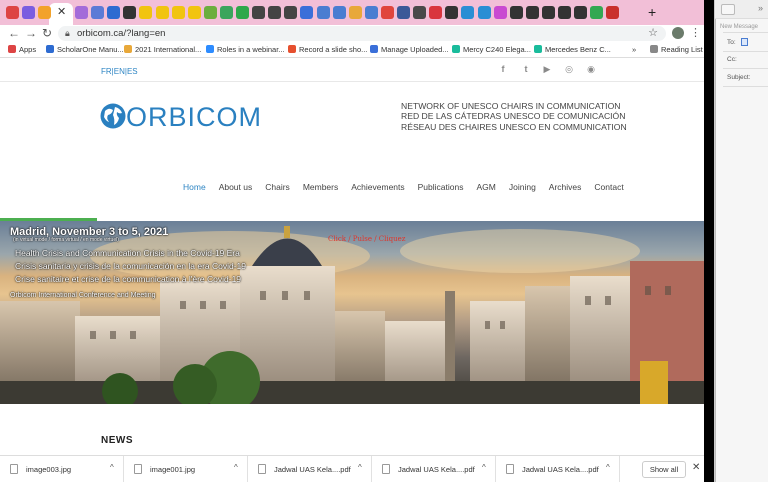  I want to click on menu-item-chairs: Chairs, so click(277, 187).